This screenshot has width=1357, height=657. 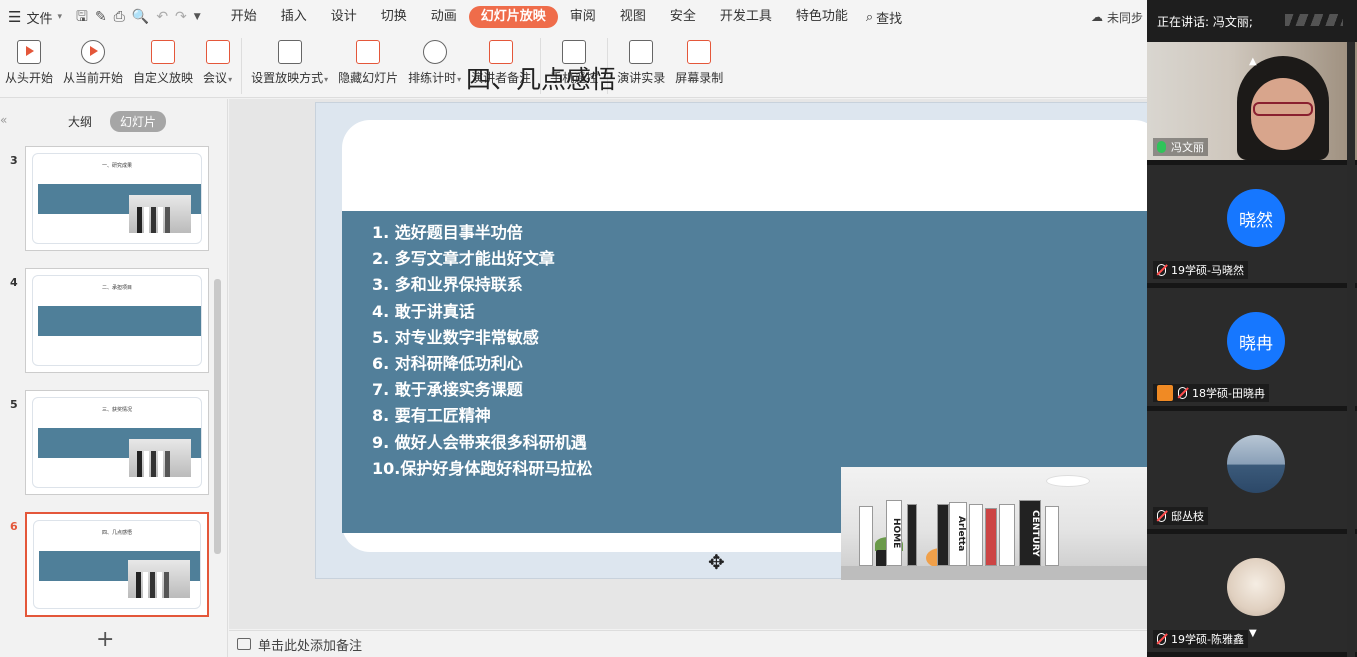 What do you see at coordinates (994, 573) in the screenshot?
I see `desk-surface` at bounding box center [994, 573].